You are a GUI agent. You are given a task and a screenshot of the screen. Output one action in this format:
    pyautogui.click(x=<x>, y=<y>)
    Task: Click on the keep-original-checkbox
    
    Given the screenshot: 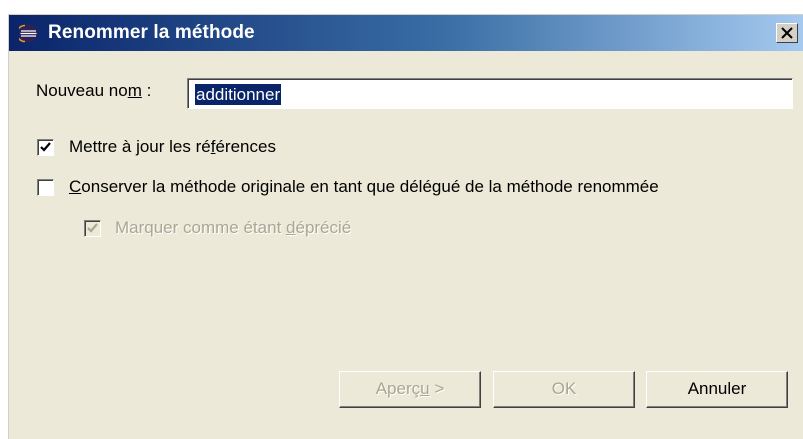 What is the action you would take?
    pyautogui.click(x=45, y=187)
    